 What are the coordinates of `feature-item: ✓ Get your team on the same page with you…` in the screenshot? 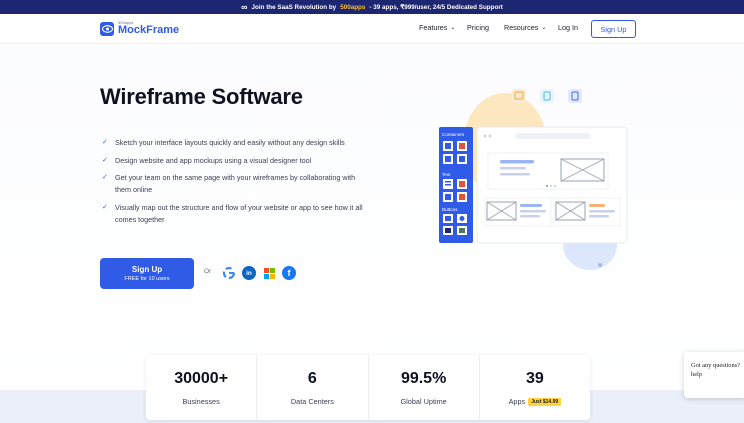 It's located at (236, 184).